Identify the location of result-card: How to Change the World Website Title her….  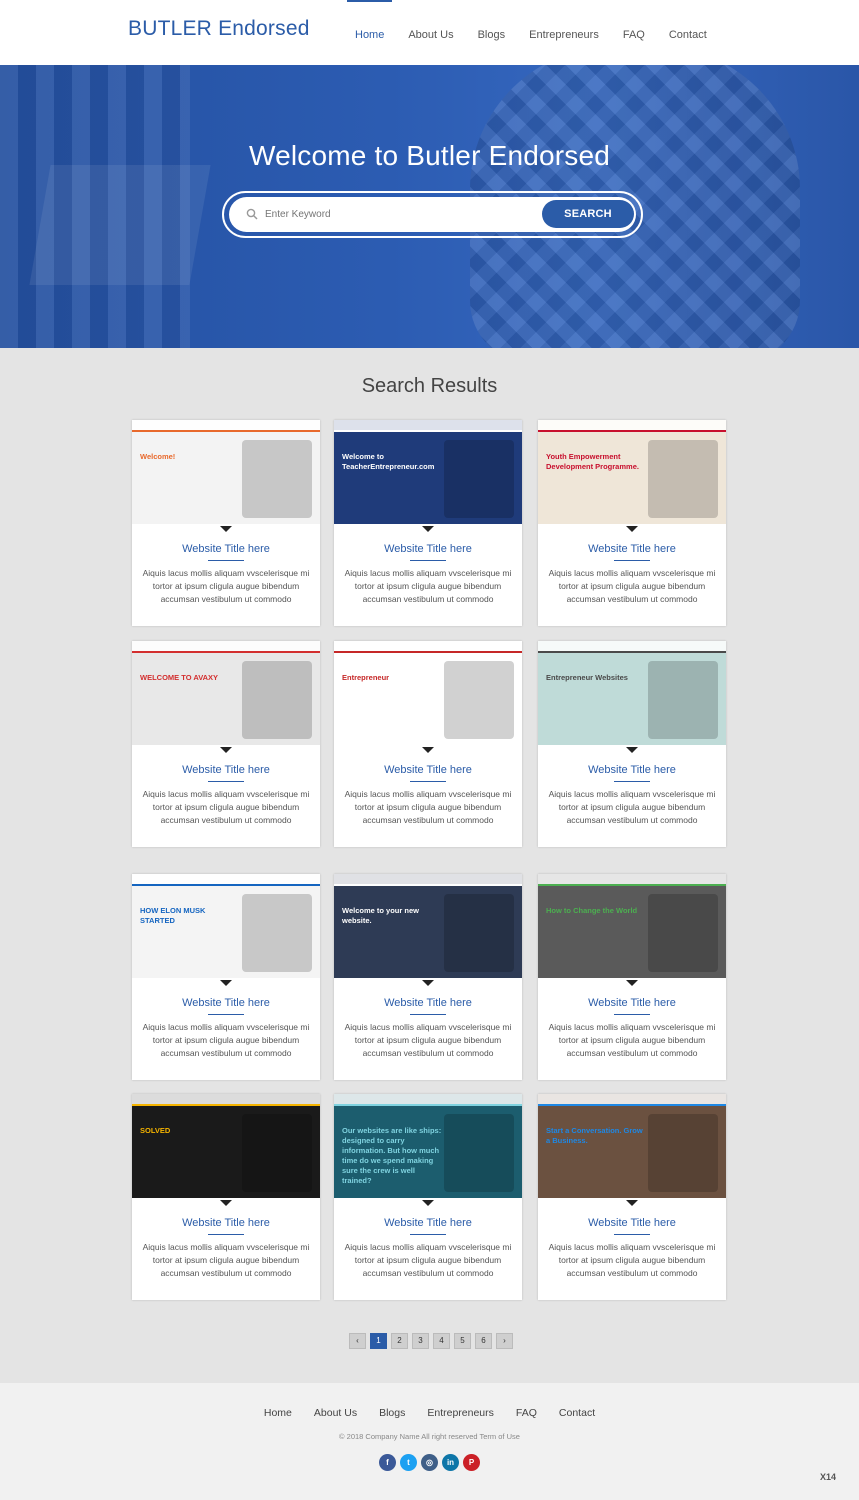
(632, 977).